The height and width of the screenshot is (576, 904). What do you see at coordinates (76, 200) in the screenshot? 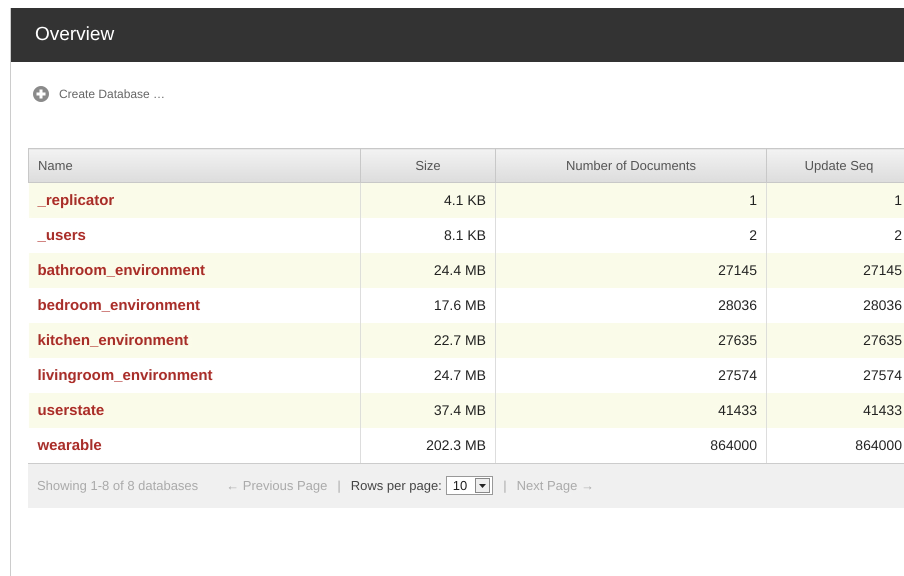
I see `database-link: _replicator` at bounding box center [76, 200].